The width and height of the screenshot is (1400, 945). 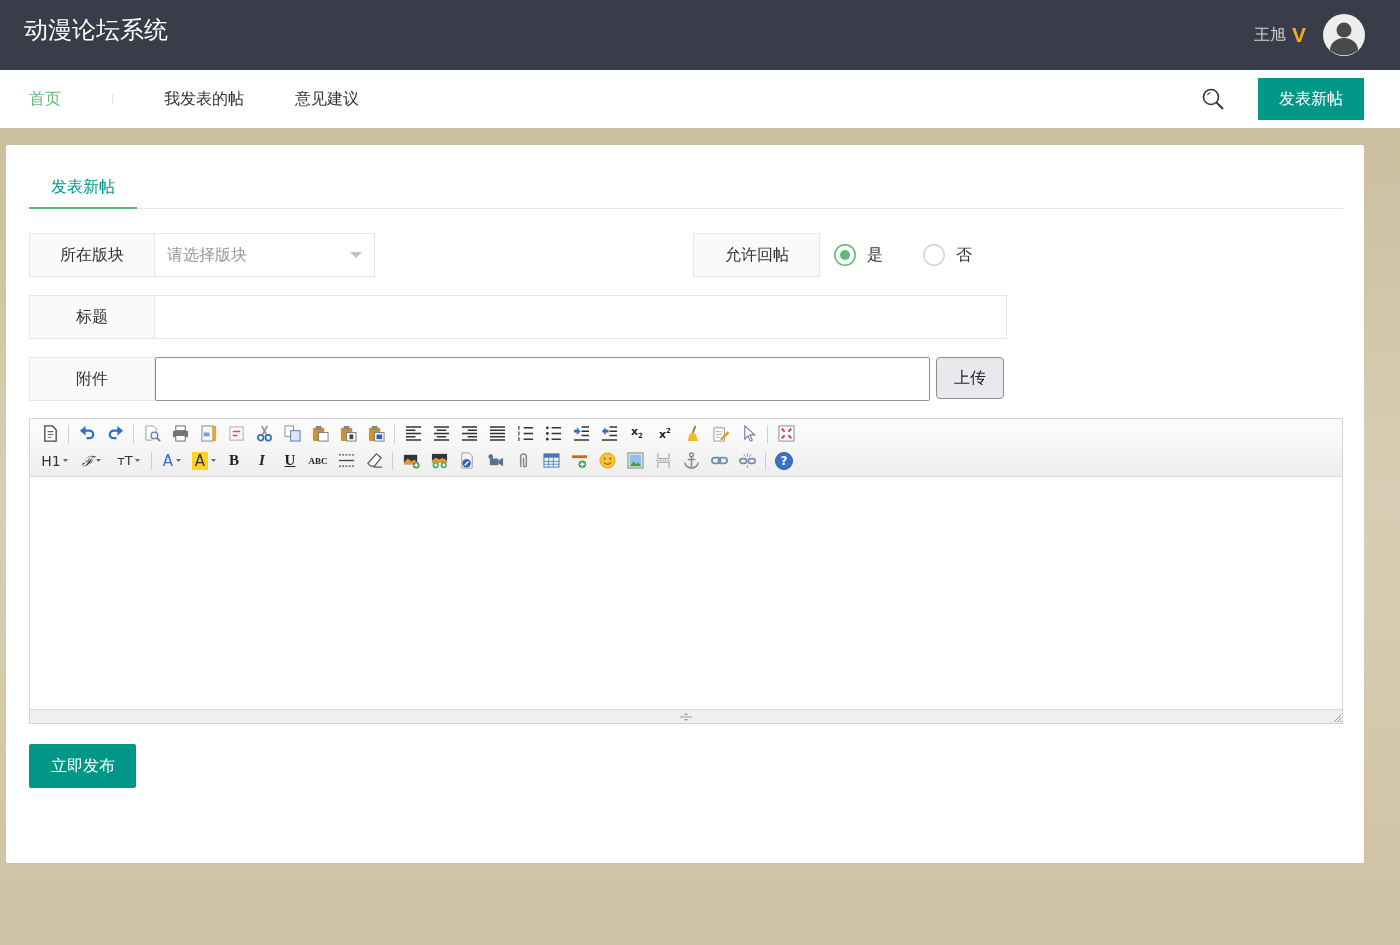 What do you see at coordinates (581, 317) in the screenshot?
I see `title-input` at bounding box center [581, 317].